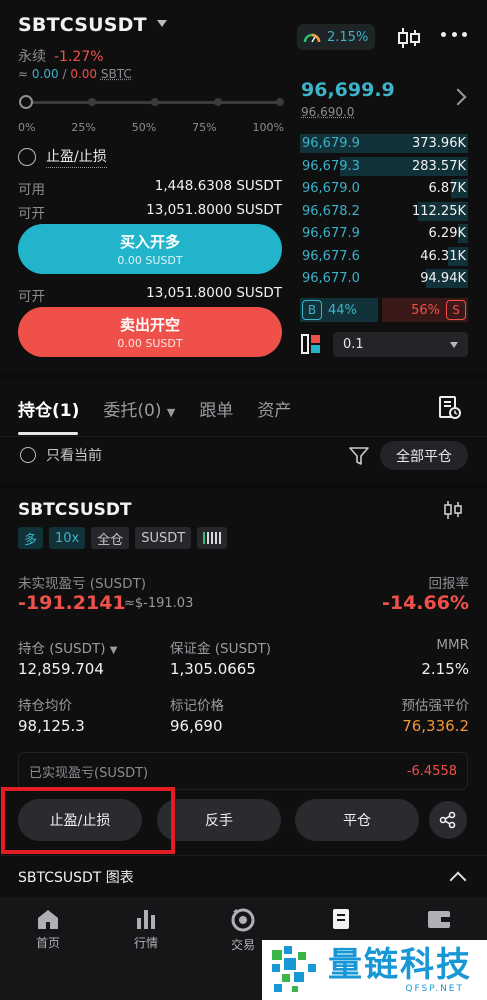 Image resolution: width=487 pixels, height=1000 pixels. I want to click on slider-label-100: 100%, so click(268, 127).